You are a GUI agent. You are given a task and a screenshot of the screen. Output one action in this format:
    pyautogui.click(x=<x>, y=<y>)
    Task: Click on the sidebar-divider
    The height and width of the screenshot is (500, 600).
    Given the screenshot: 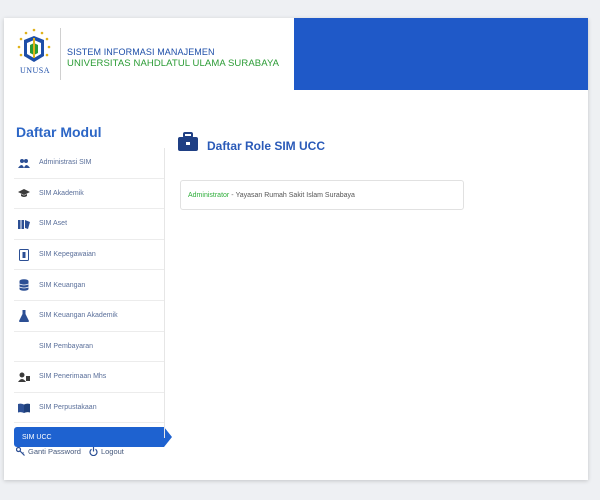 What is the action you would take?
    pyautogui.click(x=164, y=293)
    